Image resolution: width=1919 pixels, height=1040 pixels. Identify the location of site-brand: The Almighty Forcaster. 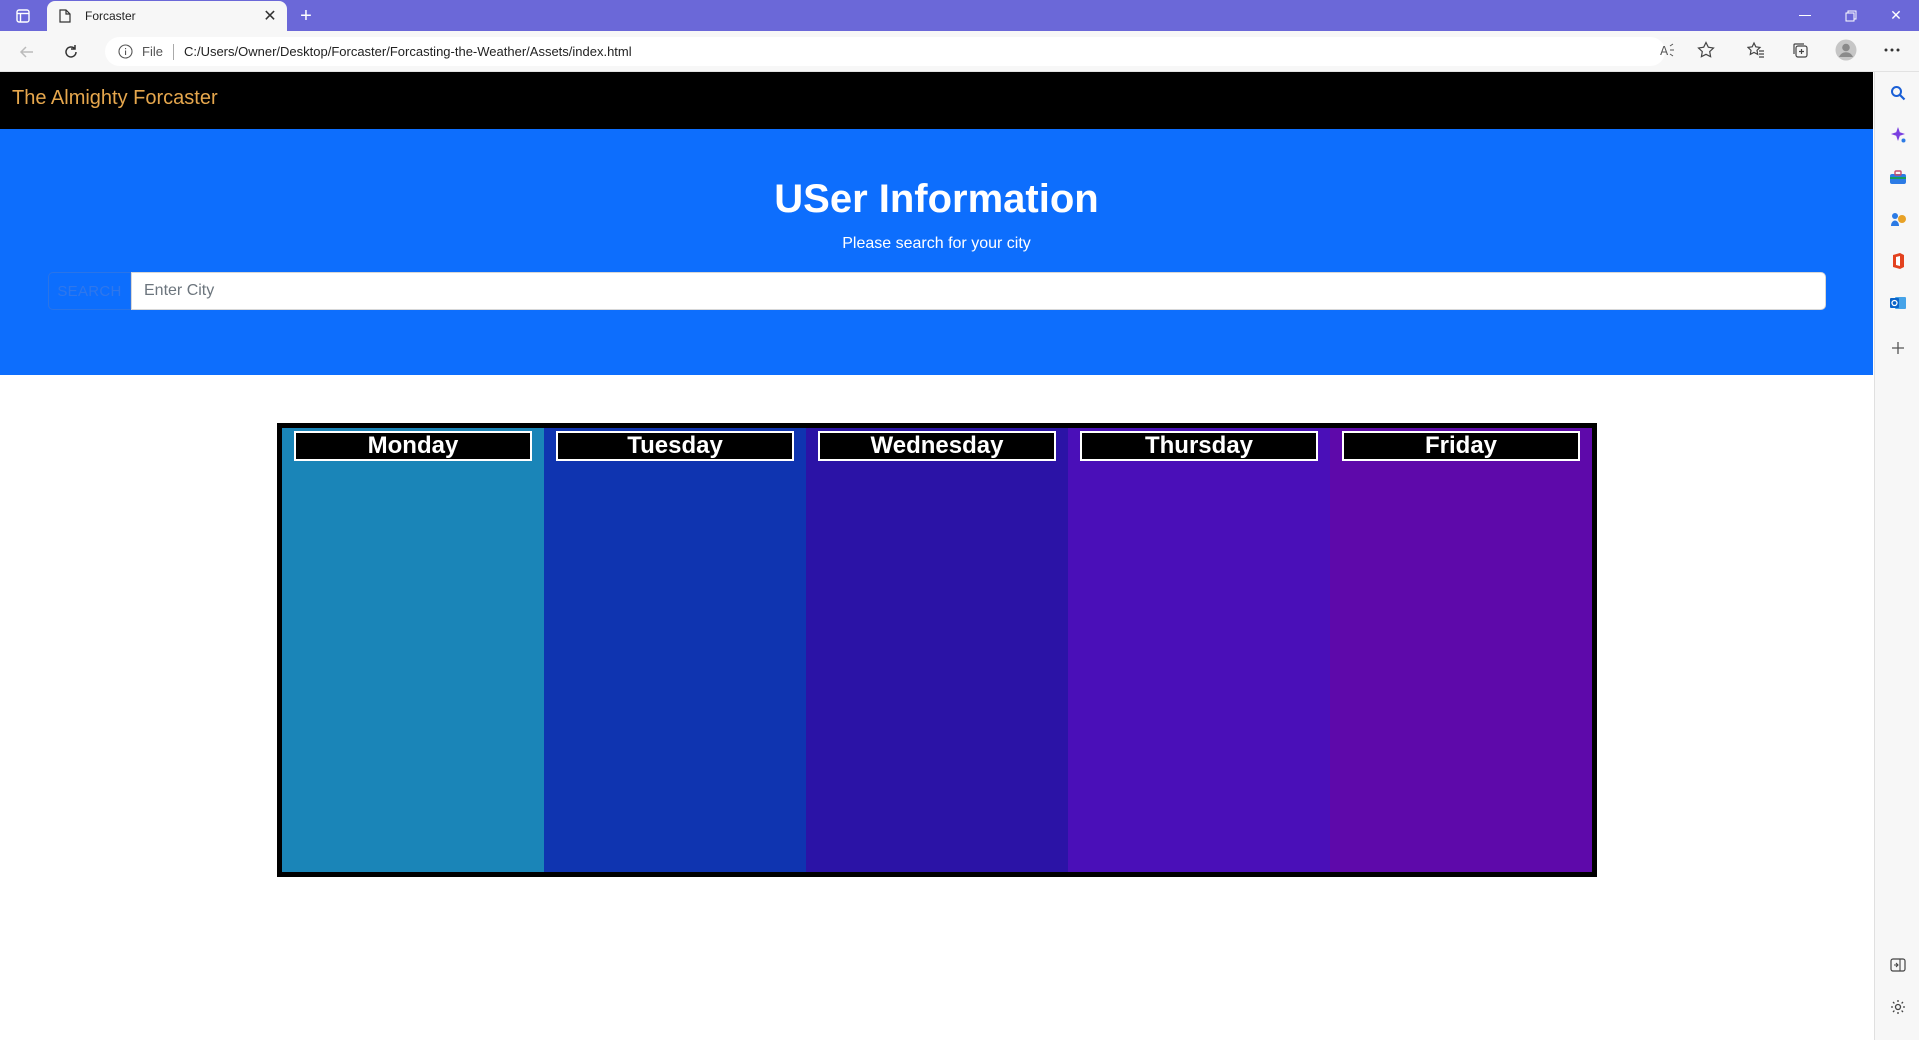
(115, 98).